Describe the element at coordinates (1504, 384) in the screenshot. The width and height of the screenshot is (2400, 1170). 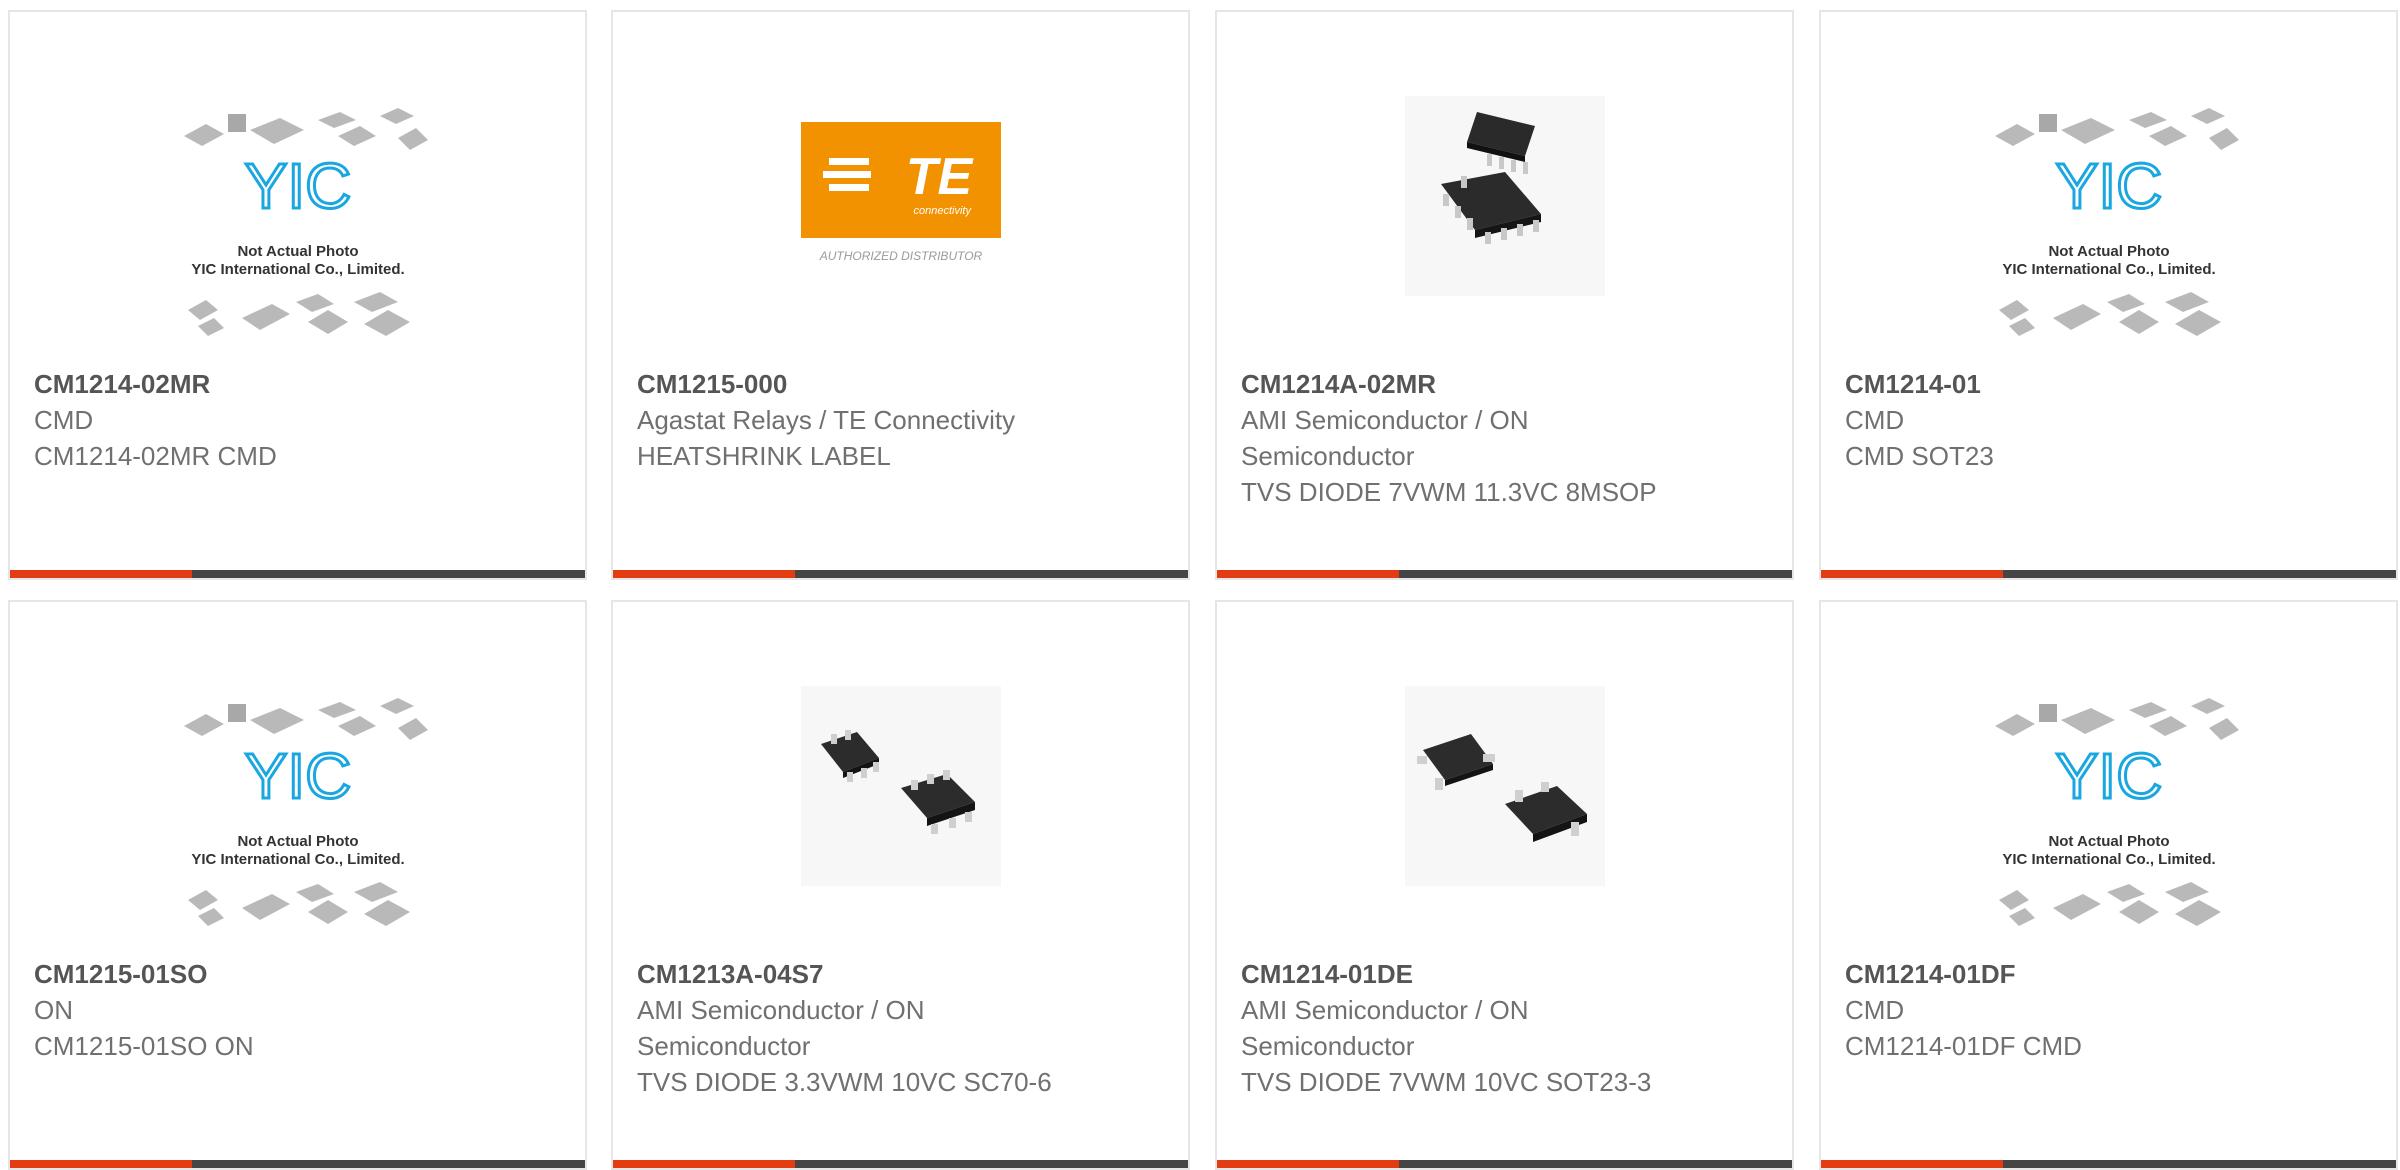
I see `part-number: CM1214A-02MR` at that location.